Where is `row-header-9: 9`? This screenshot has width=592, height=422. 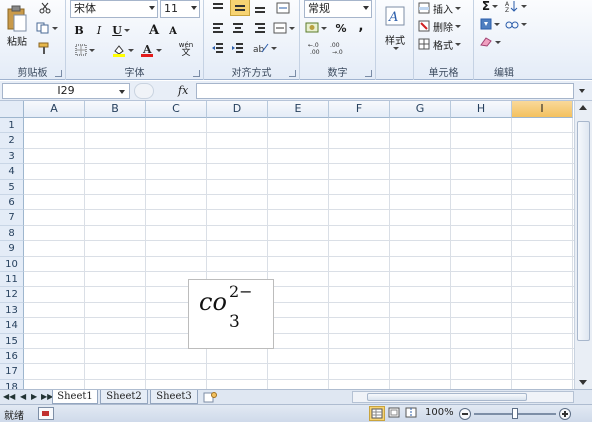 row-header-9: 9 is located at coordinates (12, 249).